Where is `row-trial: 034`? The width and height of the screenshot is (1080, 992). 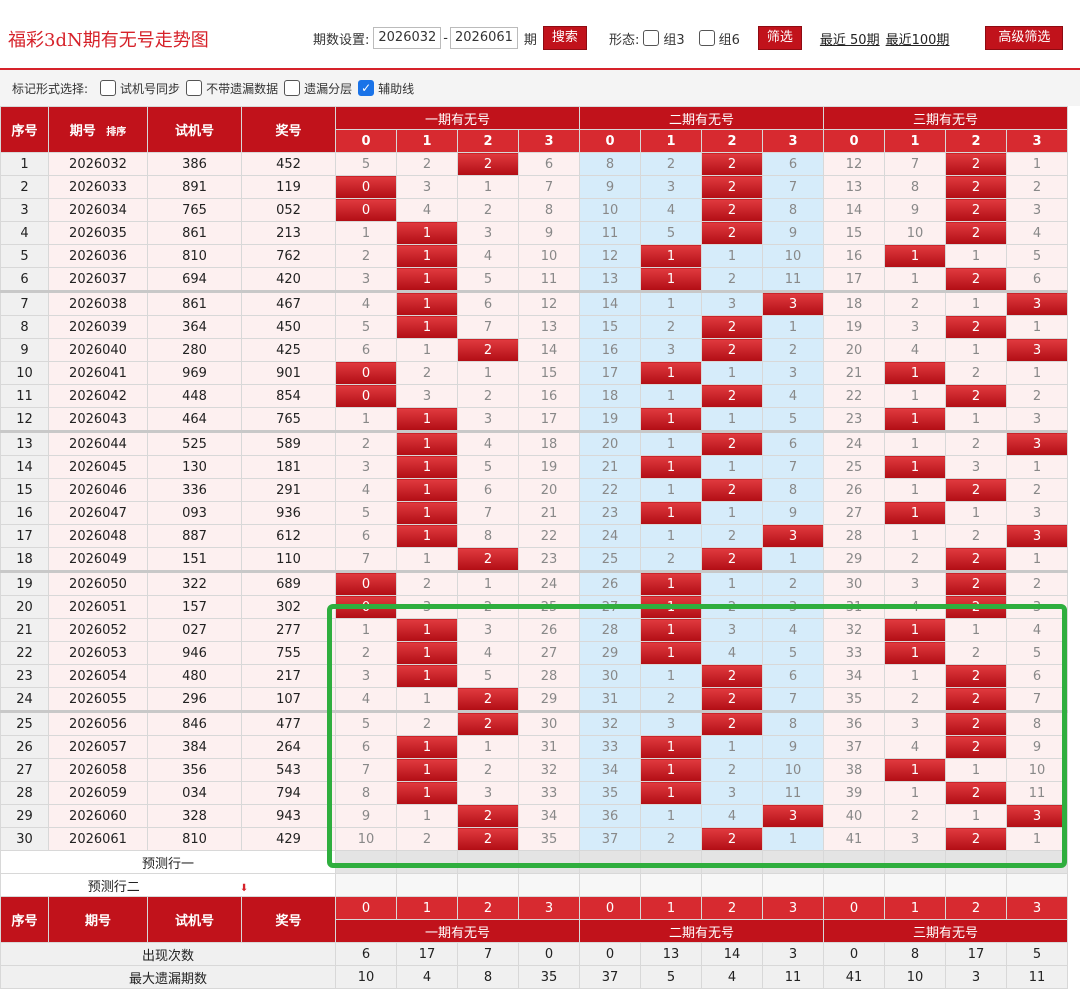
row-trial: 034 is located at coordinates (194, 793).